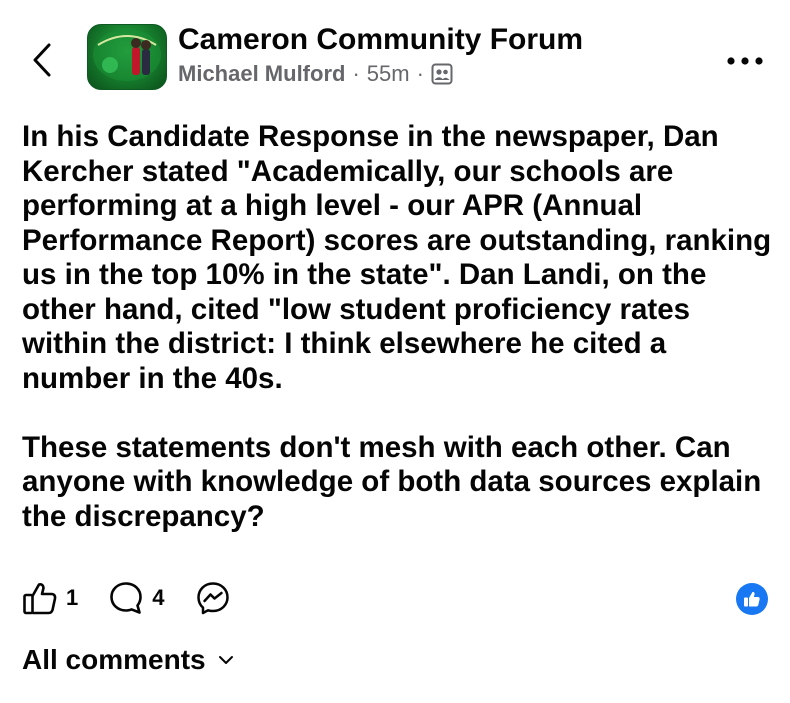  I want to click on chevron-left-icon, so click(42, 60).